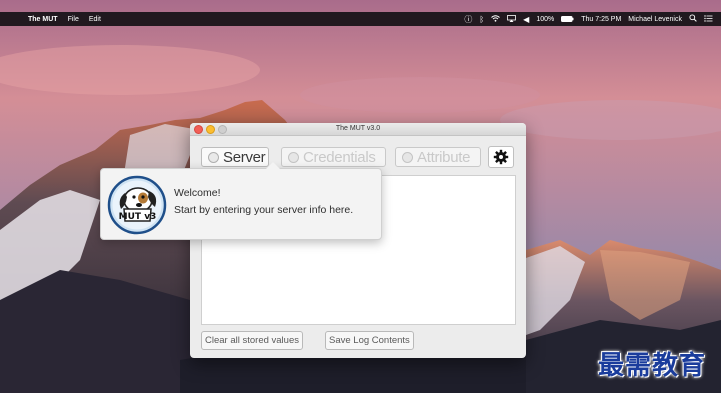 Image resolution: width=721 pixels, height=393 pixels. I want to click on volume-icon: ◀, so click(526, 19).